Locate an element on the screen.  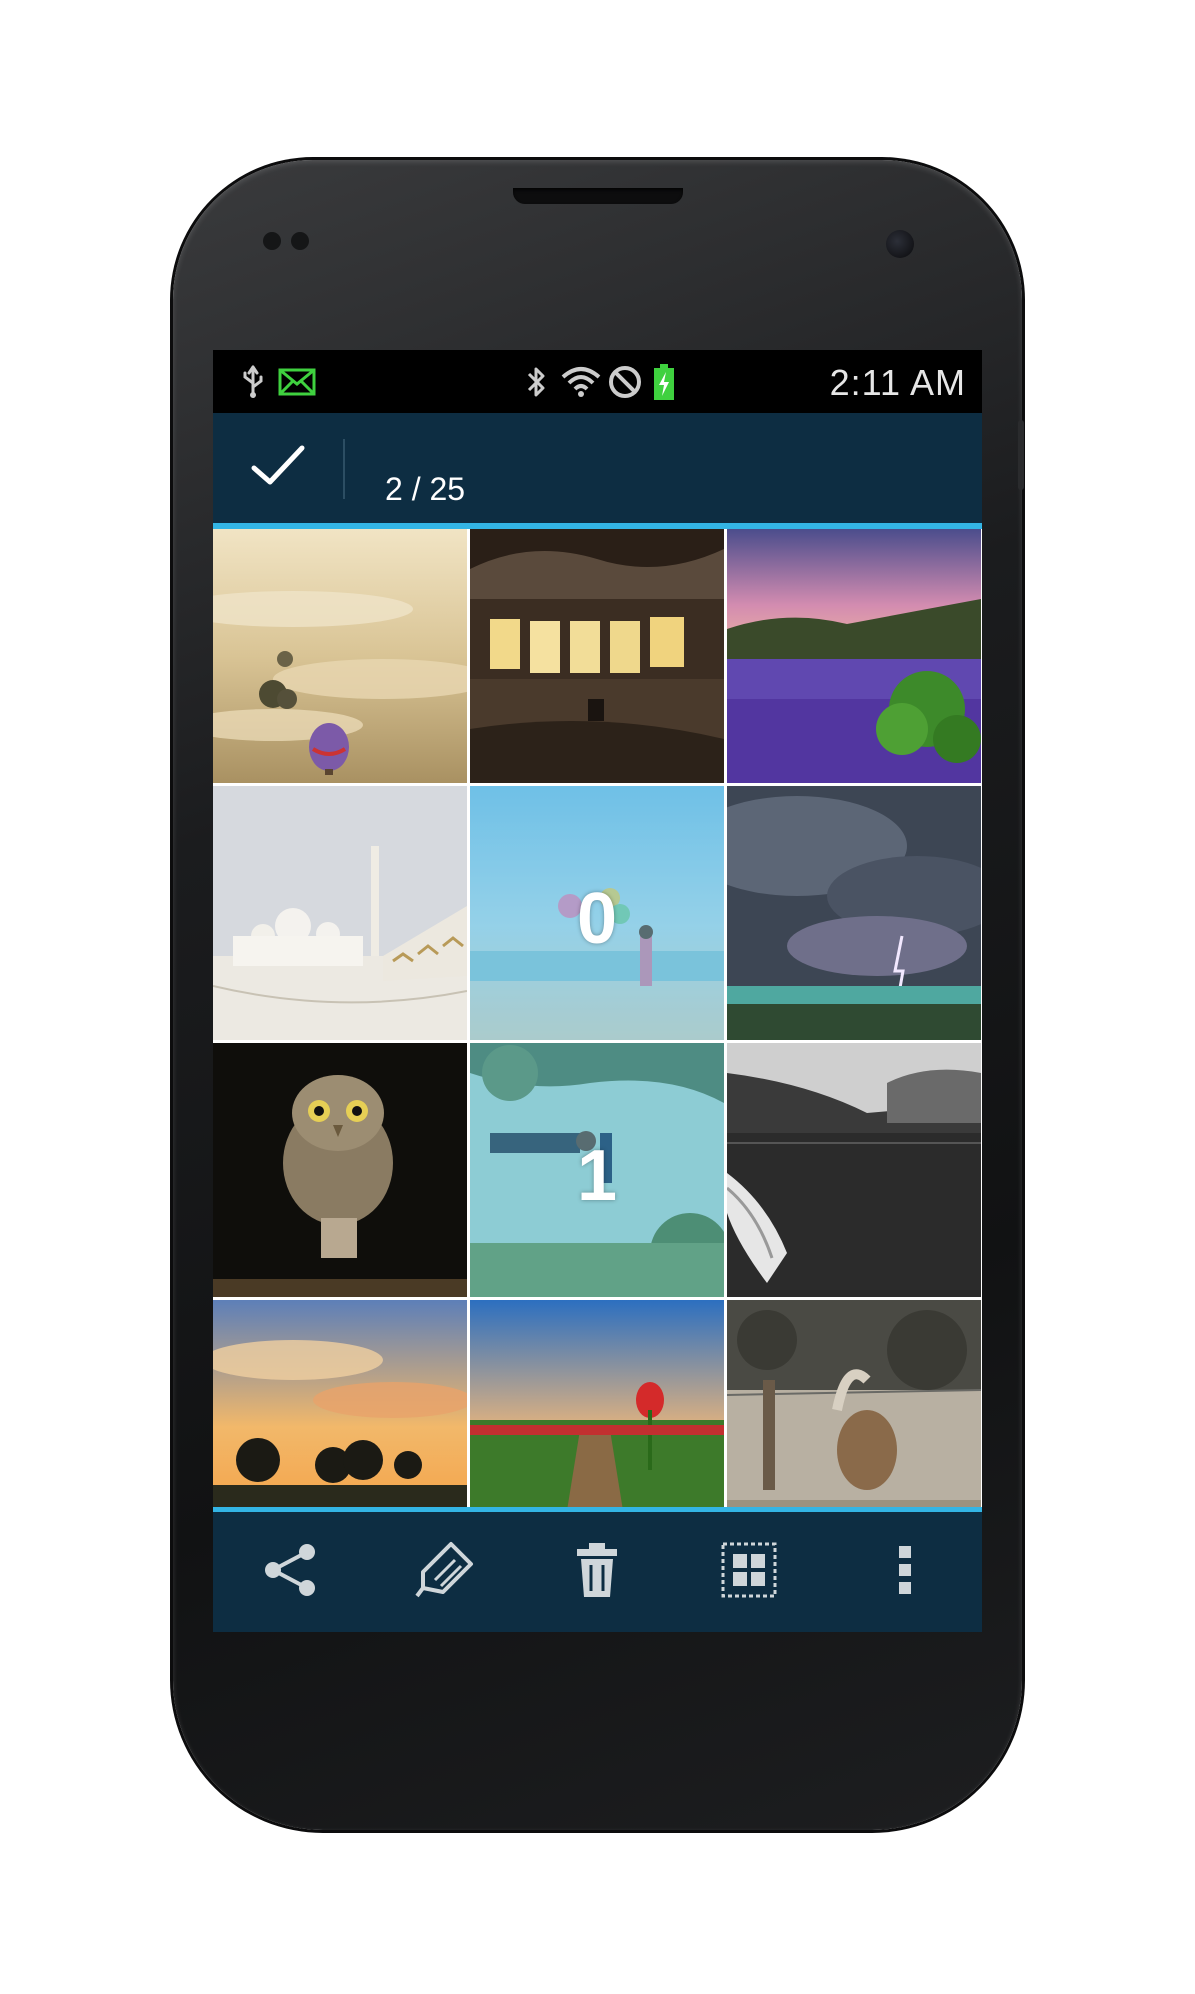
status-bar: 2:11 AM is located at coordinates (597, 381).